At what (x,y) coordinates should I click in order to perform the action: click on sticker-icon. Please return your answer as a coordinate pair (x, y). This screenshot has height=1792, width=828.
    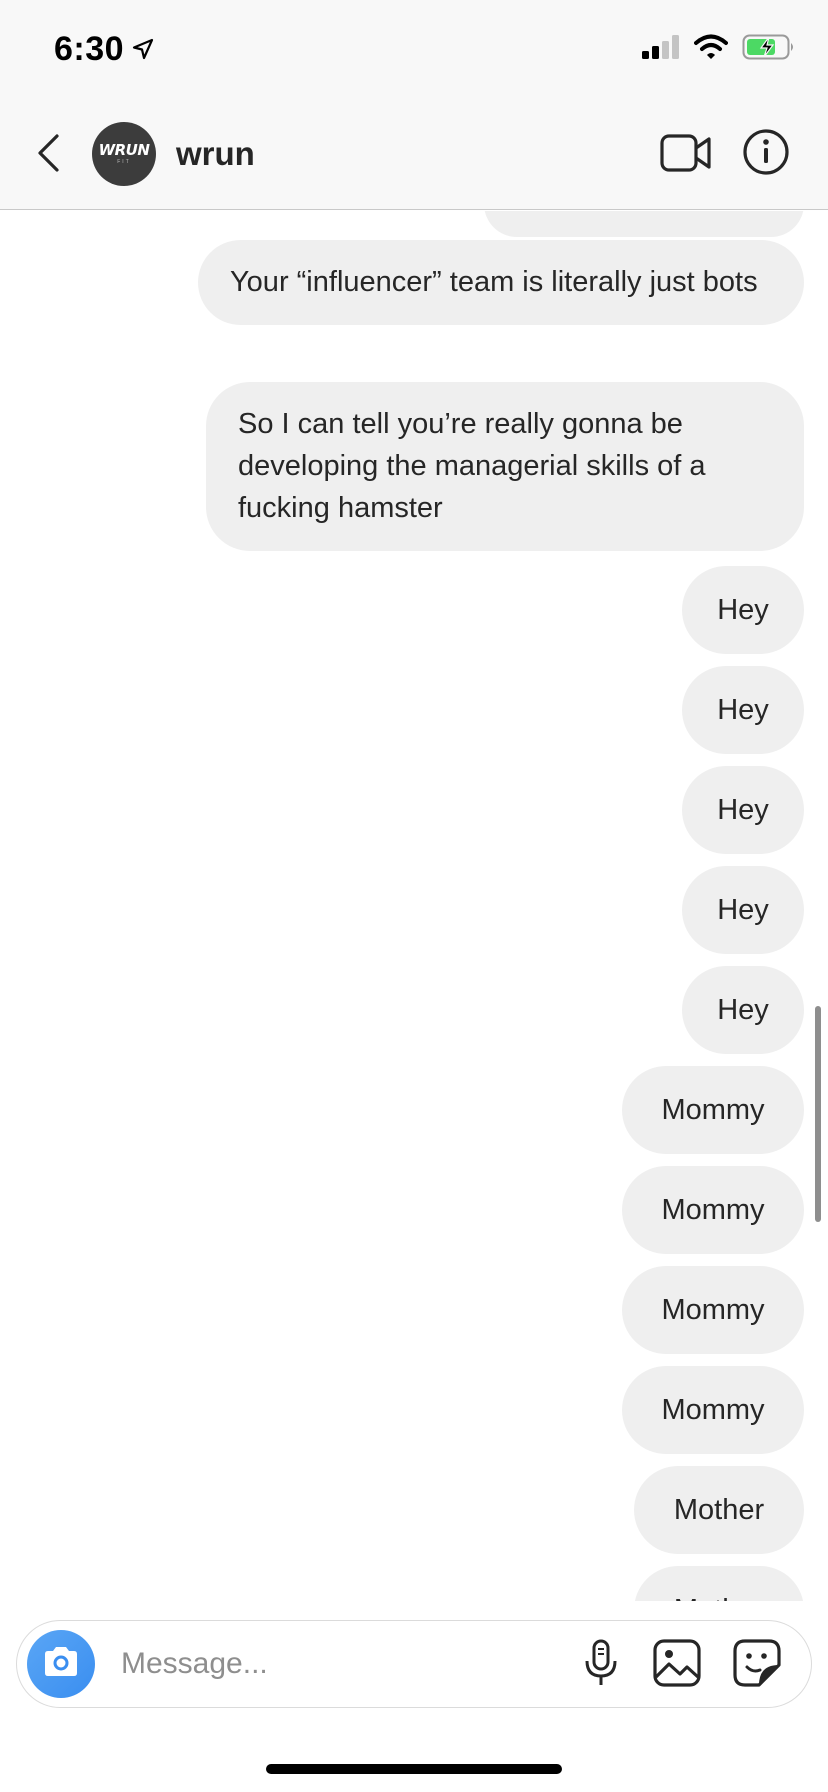
    Looking at the image, I should click on (757, 1665).